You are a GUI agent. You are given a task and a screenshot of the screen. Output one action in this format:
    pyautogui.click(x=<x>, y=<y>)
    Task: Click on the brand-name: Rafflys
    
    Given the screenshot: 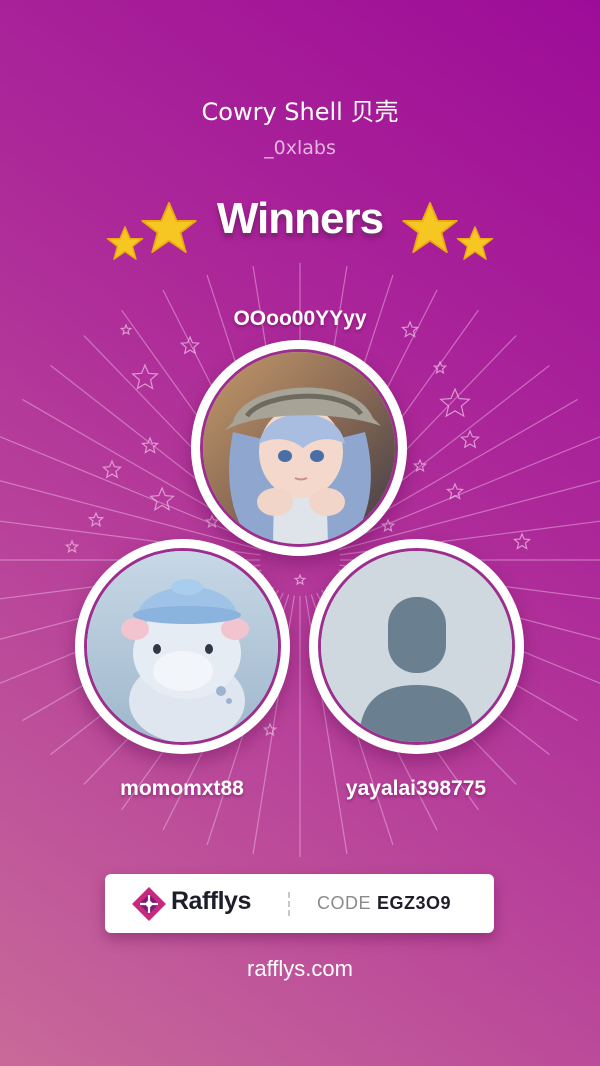 What is the action you would take?
    pyautogui.click(x=211, y=901)
    